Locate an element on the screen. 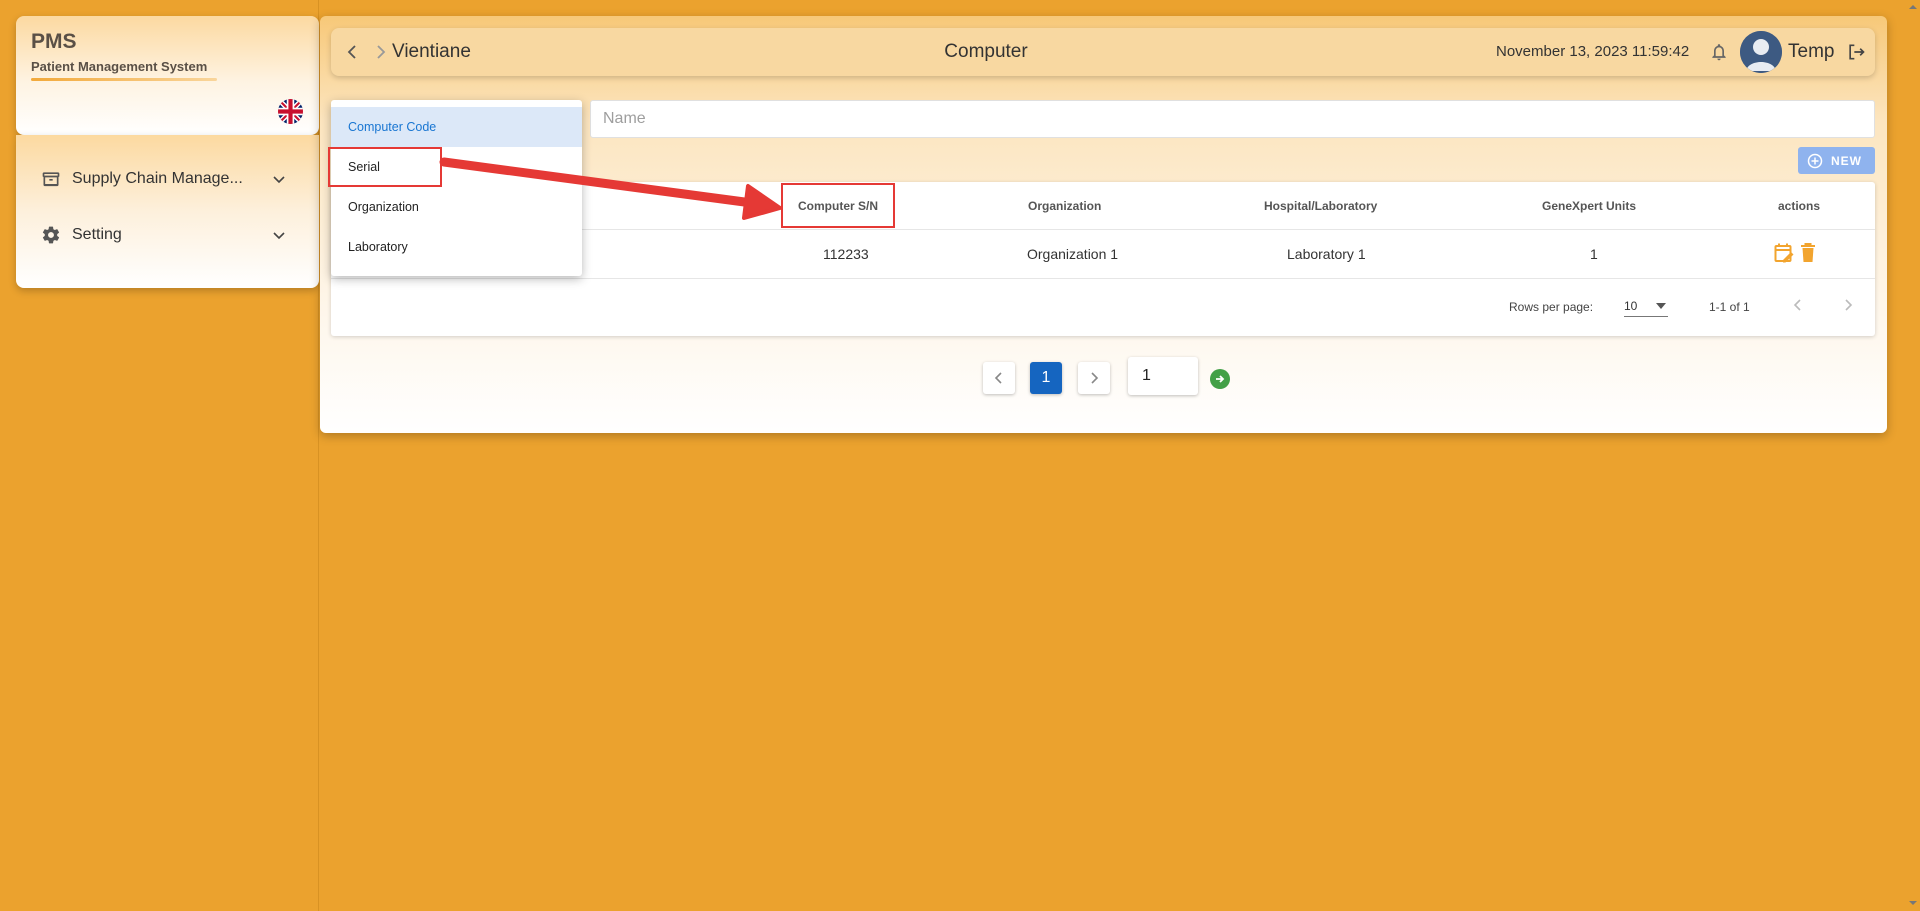 The image size is (1920, 911). go-page-button is located at coordinates (1220, 379).